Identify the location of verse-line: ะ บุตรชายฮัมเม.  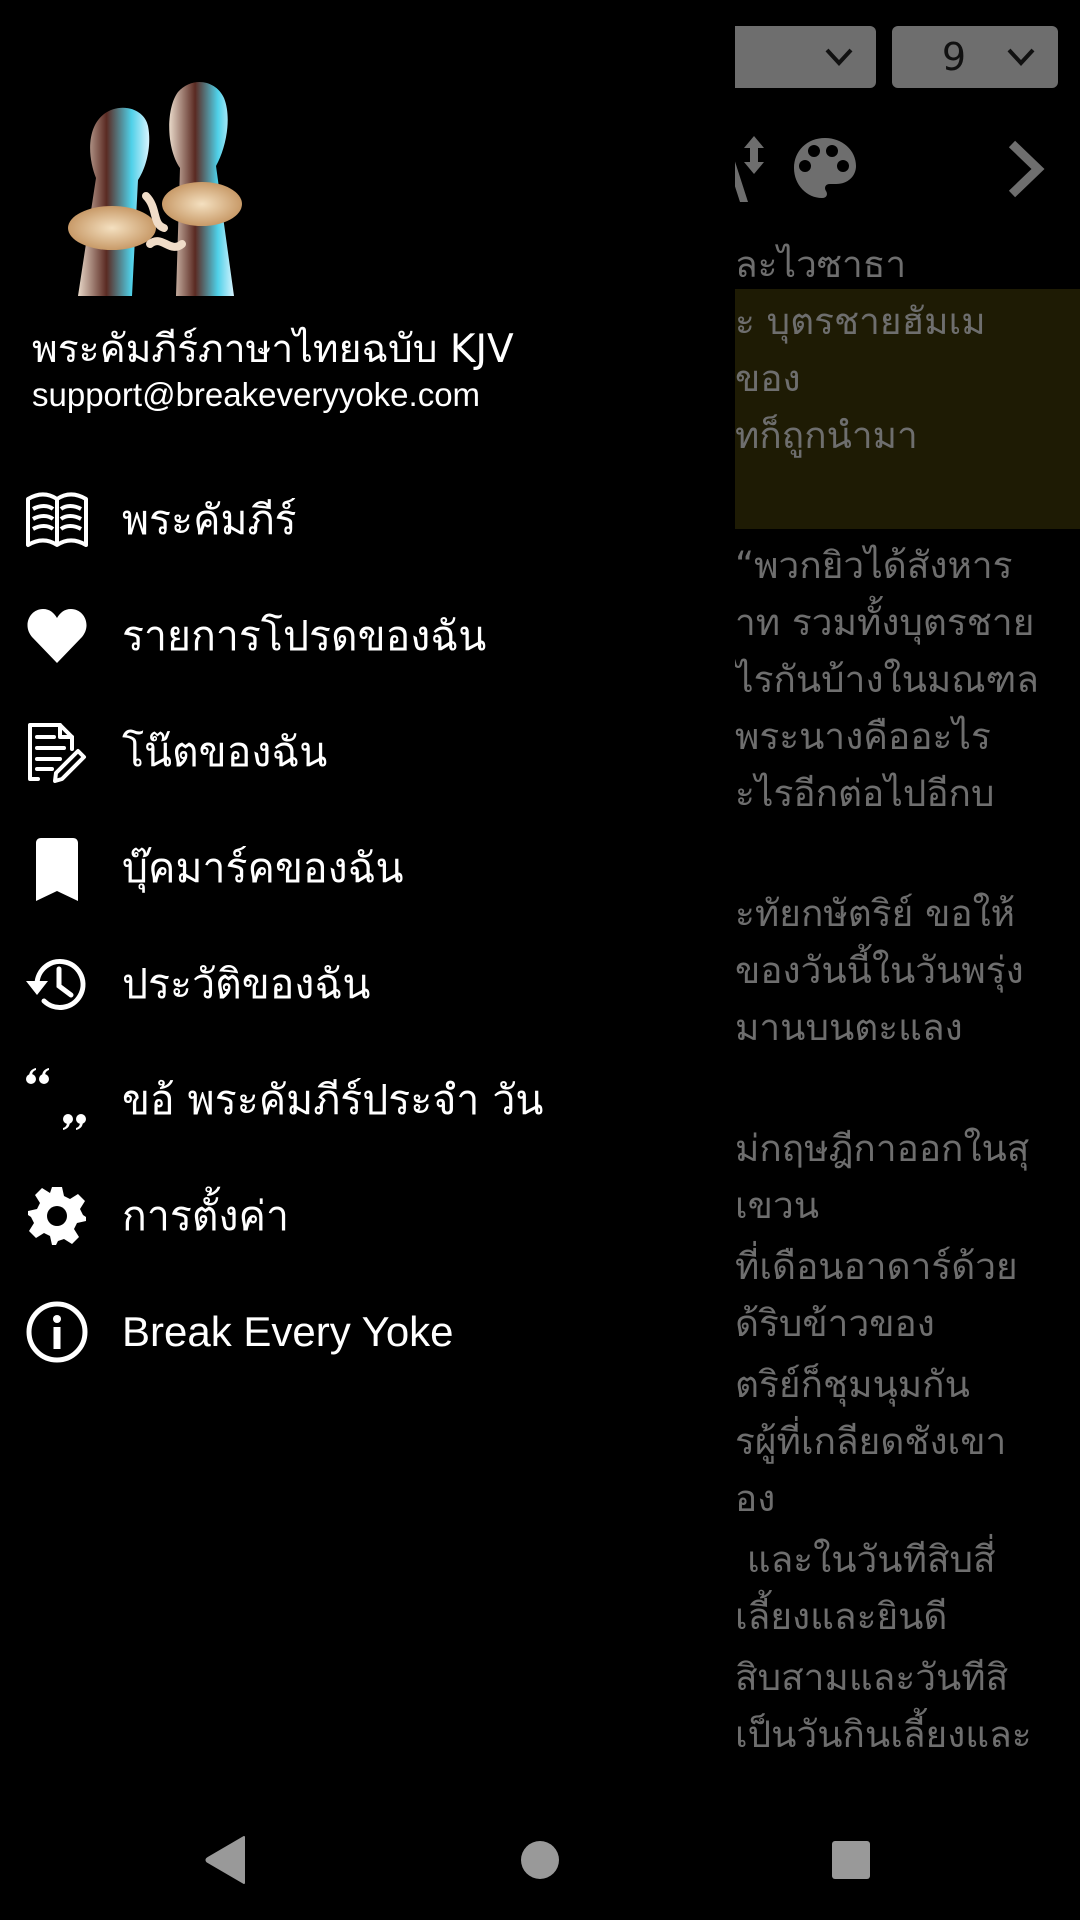
(860, 321).